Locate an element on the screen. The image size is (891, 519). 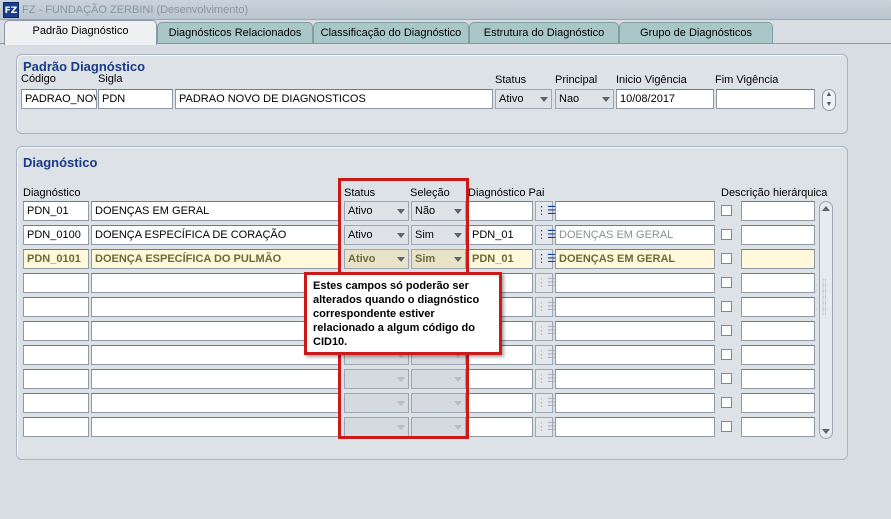
col-header-descricao-hierarquica: Descrição hierárquica is located at coordinates (774, 193).